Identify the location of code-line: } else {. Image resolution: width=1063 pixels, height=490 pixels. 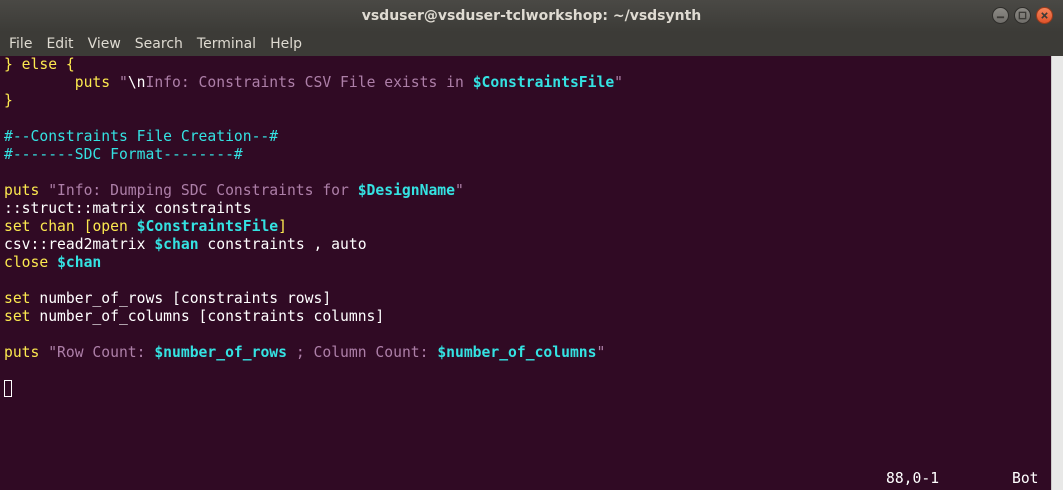
(39, 64).